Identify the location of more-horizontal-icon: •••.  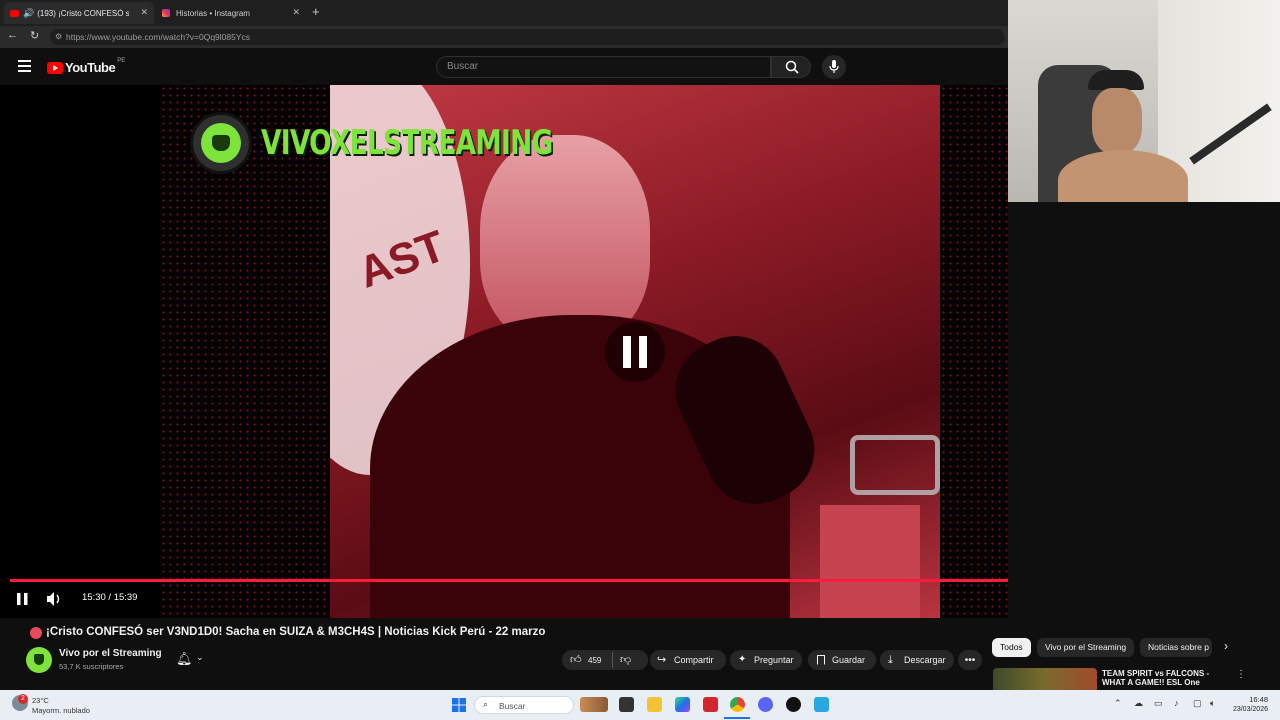
(970, 660).